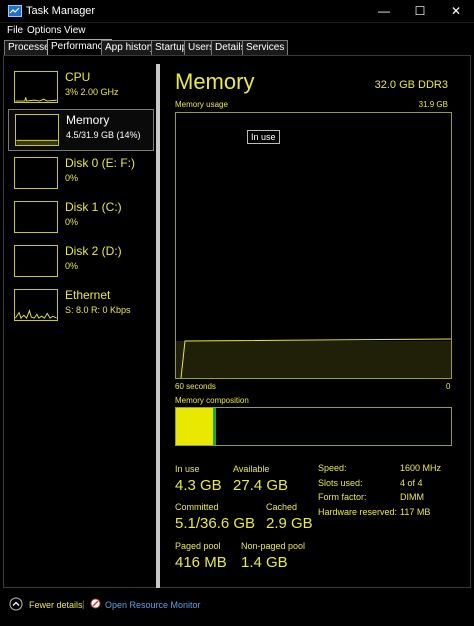 Image resolution: width=474 pixels, height=626 pixels. Describe the element at coordinates (421, 468) in the screenshot. I see `speed-value: 1600 MHz` at that location.